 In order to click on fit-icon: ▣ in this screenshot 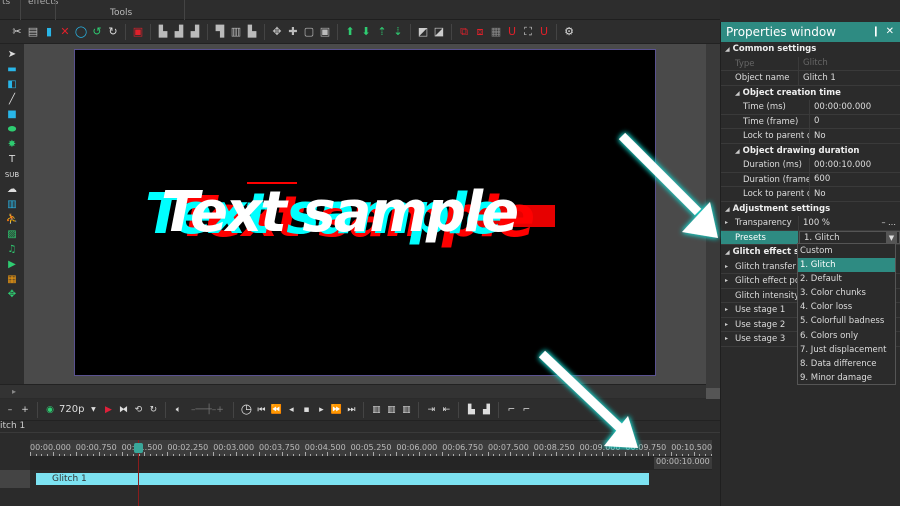, I will do `click(325, 32)`.